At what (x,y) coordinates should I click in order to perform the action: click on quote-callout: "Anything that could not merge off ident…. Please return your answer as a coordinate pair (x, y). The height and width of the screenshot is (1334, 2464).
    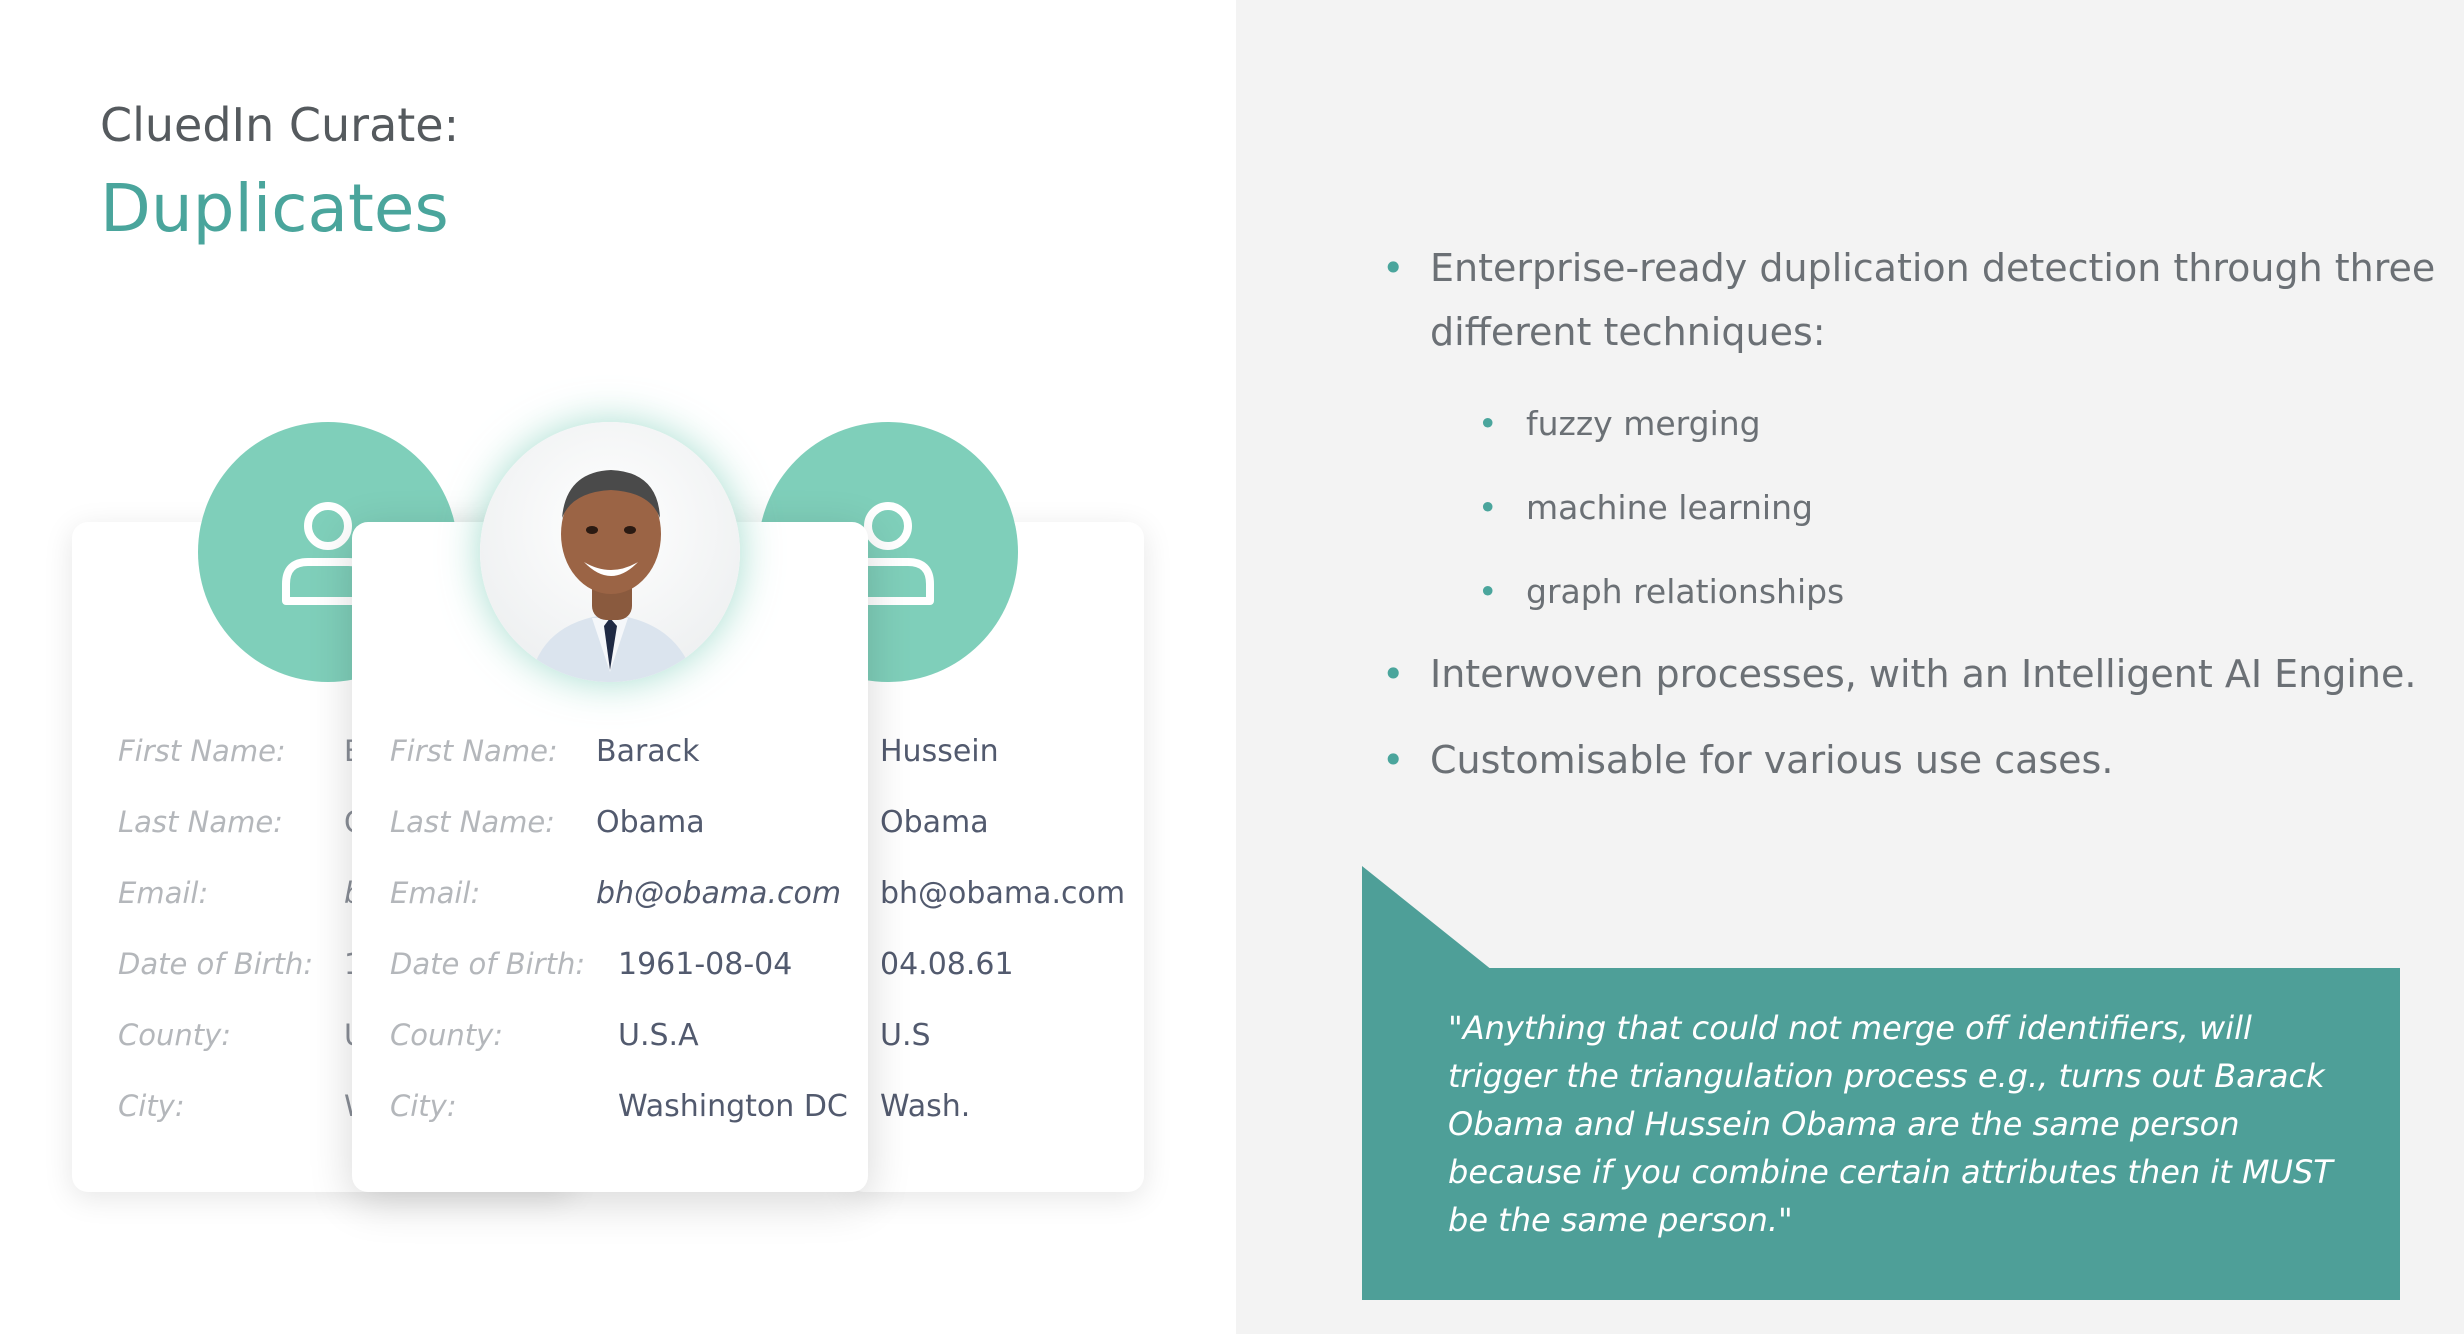
    Looking at the image, I should click on (1881, 1134).